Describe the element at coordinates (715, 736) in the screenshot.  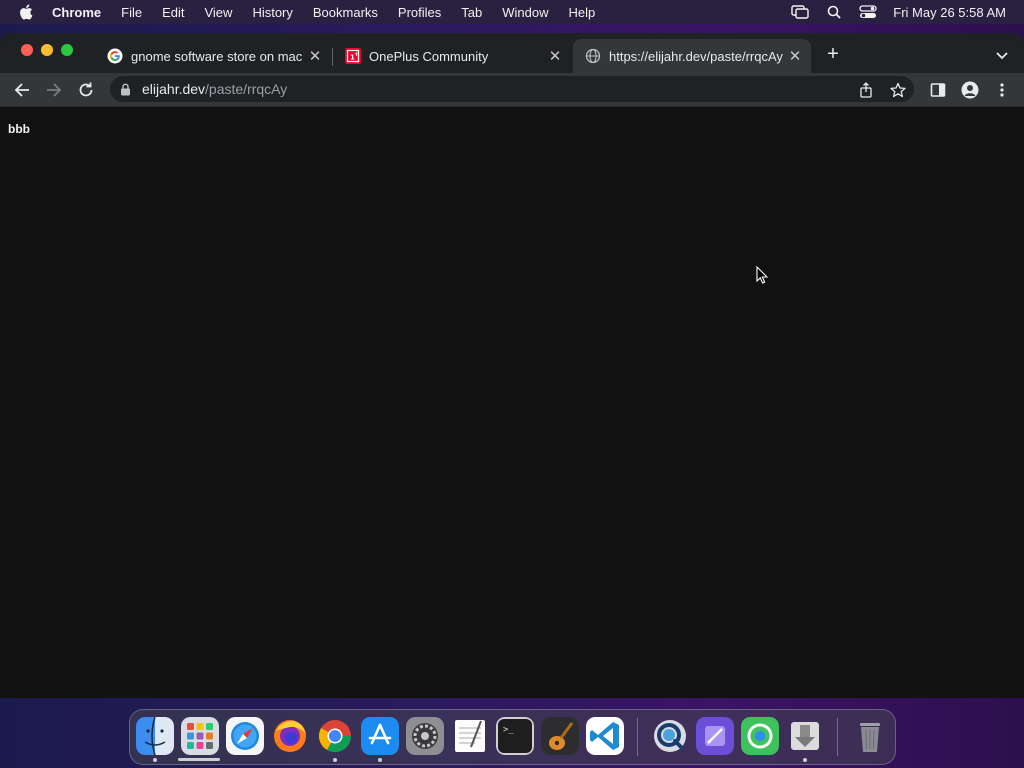
I see `xcode-icon` at that location.